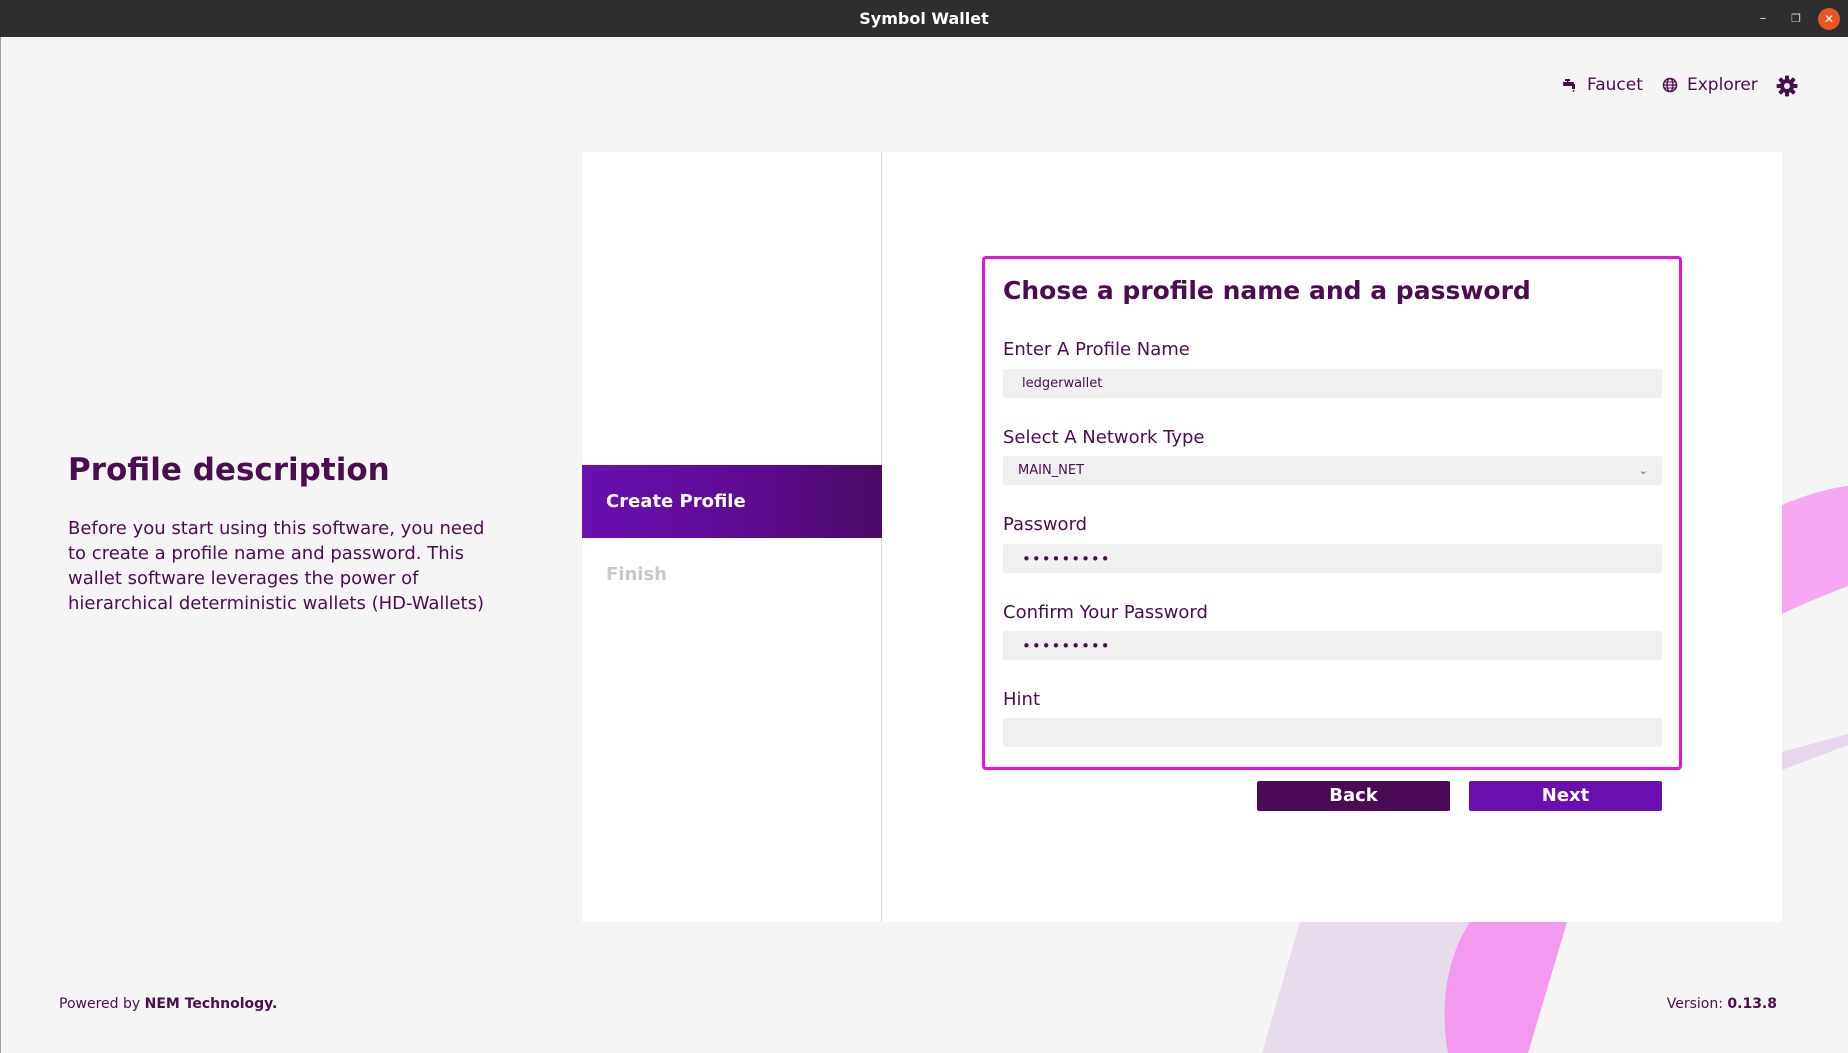 Image resolution: width=1848 pixels, height=1053 pixels. I want to click on deco-shape-pink-bottom, so click(1505, 987).